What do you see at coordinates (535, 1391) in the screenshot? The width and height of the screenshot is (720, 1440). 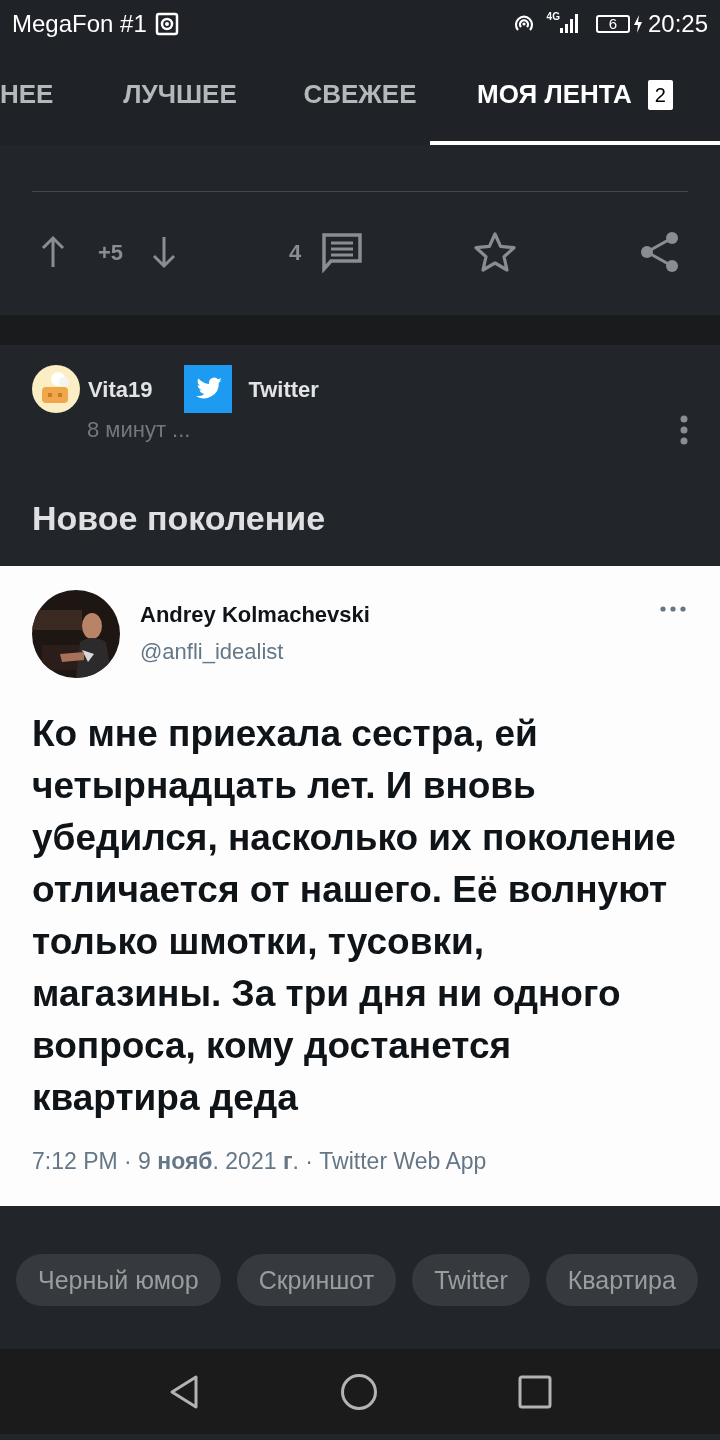 I see `recents-icon` at bounding box center [535, 1391].